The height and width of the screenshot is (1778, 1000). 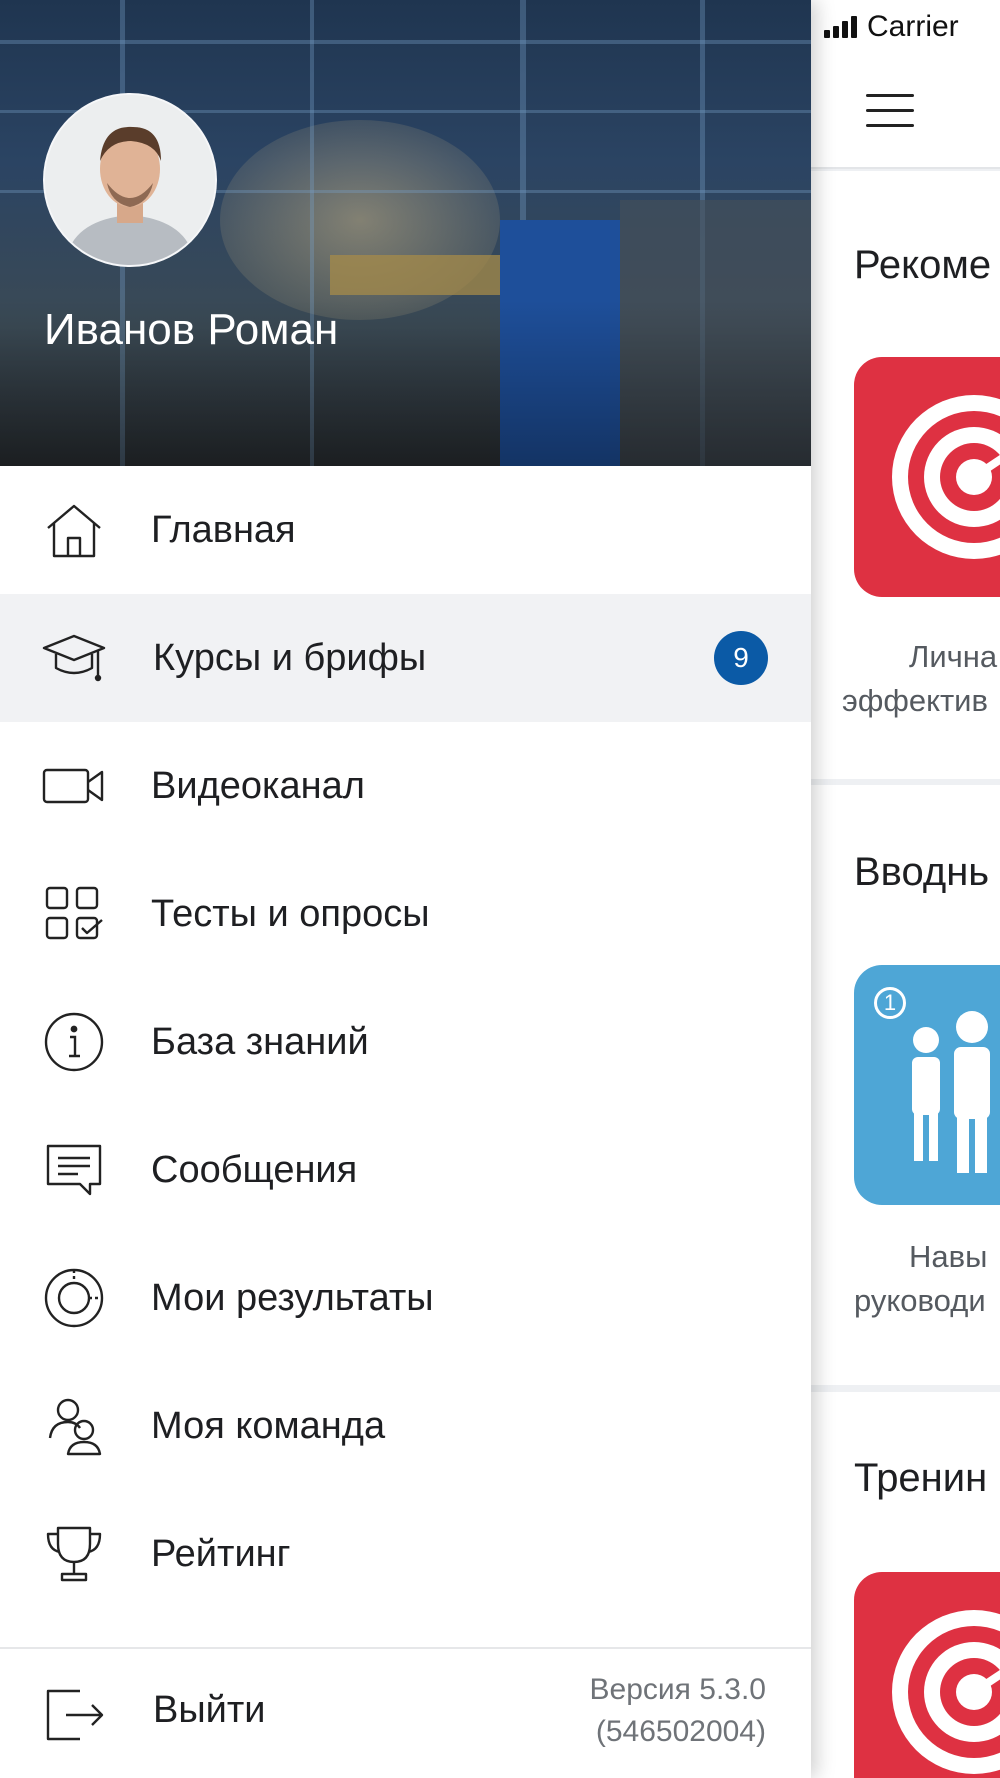 I want to click on menu-item-rating: Рейтинг, so click(x=405, y=1554).